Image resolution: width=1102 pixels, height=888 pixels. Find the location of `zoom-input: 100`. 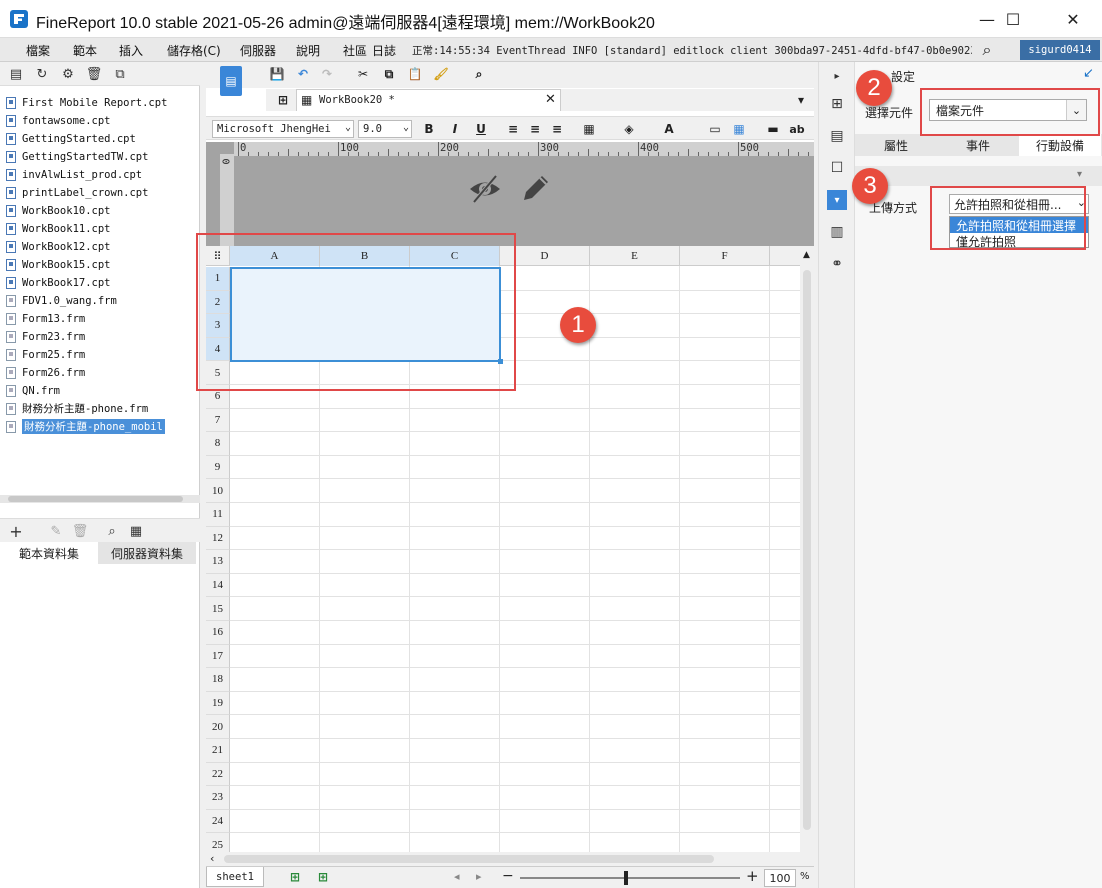

zoom-input: 100 is located at coordinates (780, 878).